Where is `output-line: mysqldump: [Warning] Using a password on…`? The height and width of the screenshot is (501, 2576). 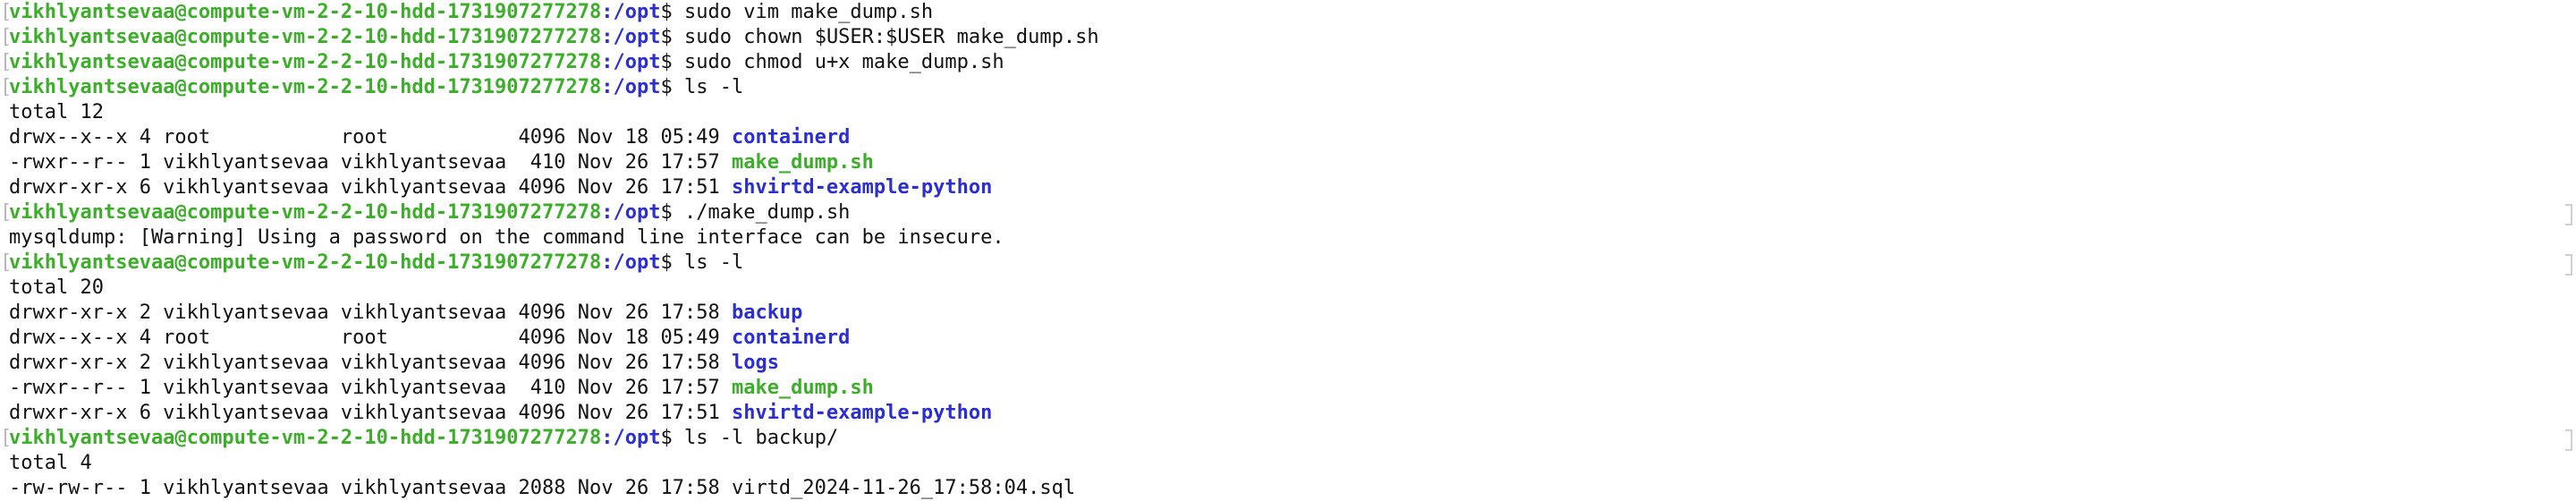 output-line: mysqldump: [Warning] Using a password on… is located at coordinates (554, 237).